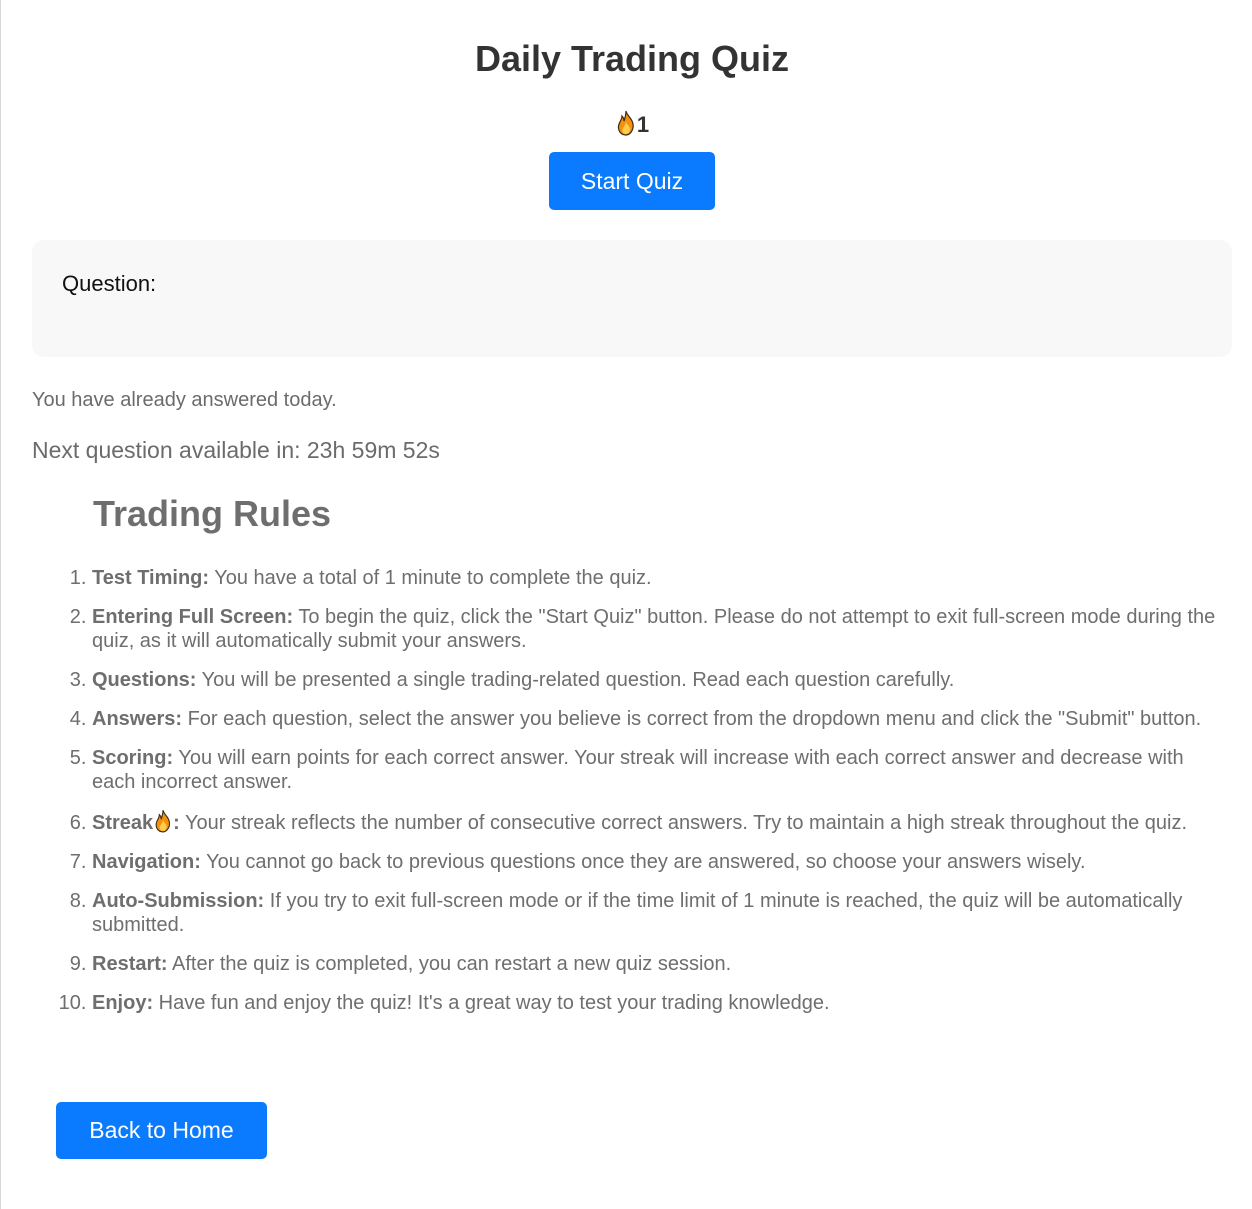 This screenshot has width=1252, height=1209. What do you see at coordinates (212, 513) in the screenshot?
I see `rules-title: Trading Rules` at bounding box center [212, 513].